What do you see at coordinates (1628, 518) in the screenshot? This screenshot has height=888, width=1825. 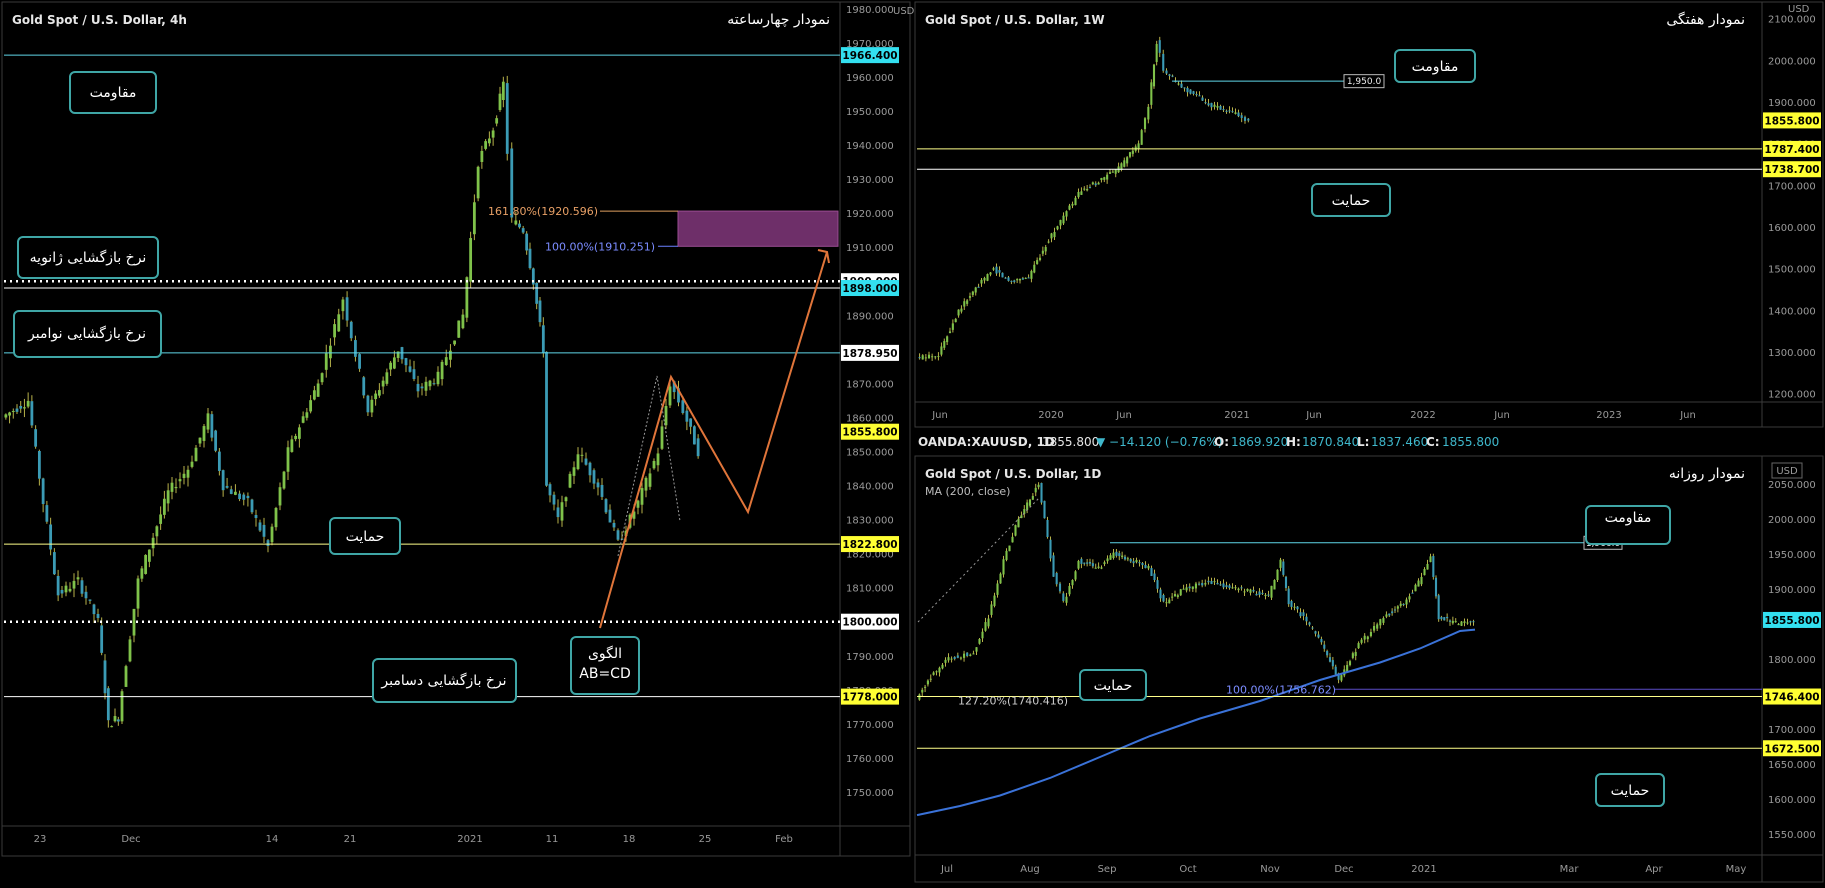 I see `svg-text: مقاومت` at bounding box center [1628, 518].